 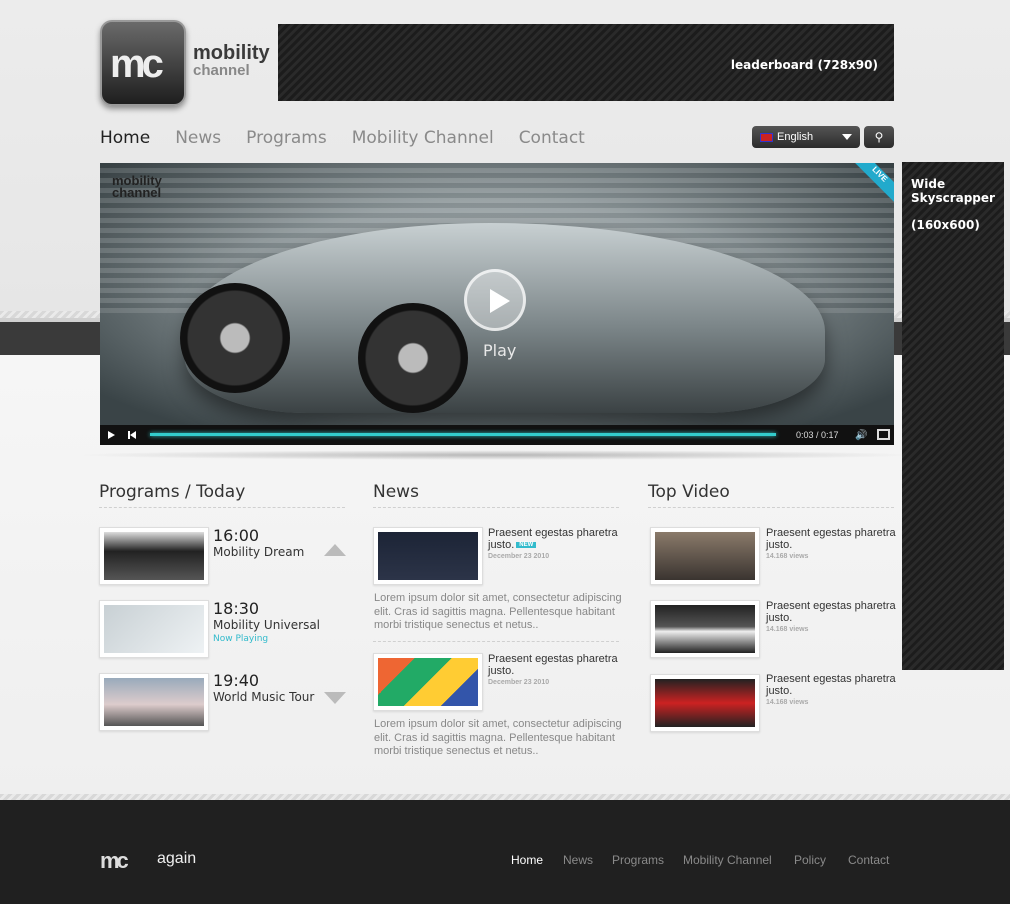 I want to click on partner-logo: again, so click(x=176, y=859).